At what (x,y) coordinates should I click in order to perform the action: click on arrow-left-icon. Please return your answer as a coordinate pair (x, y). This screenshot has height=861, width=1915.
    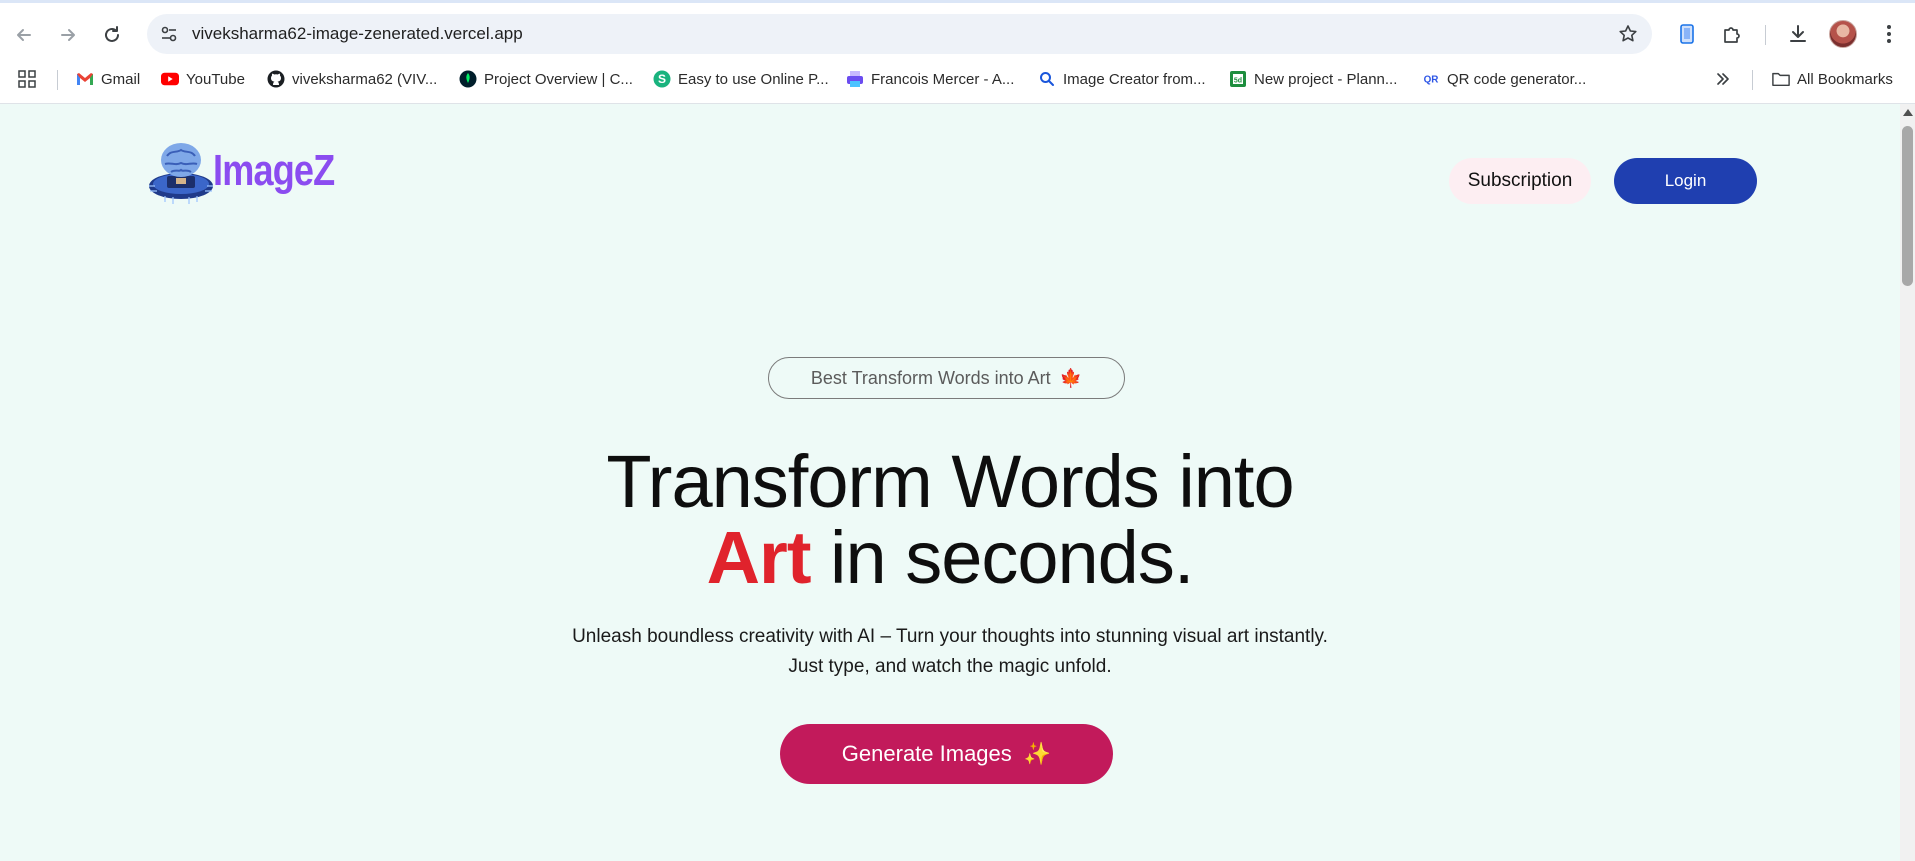
    Looking at the image, I should click on (24, 35).